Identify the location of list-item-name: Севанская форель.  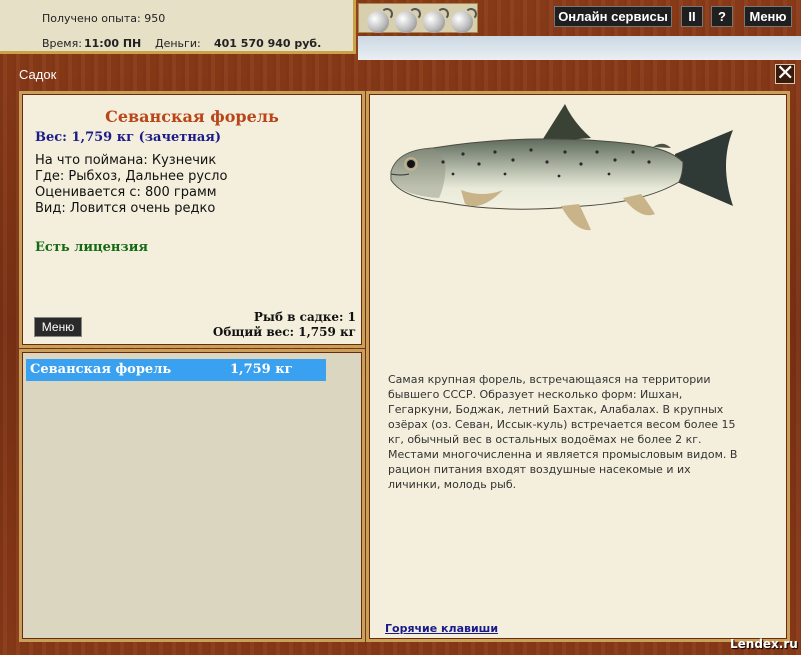
(101, 369).